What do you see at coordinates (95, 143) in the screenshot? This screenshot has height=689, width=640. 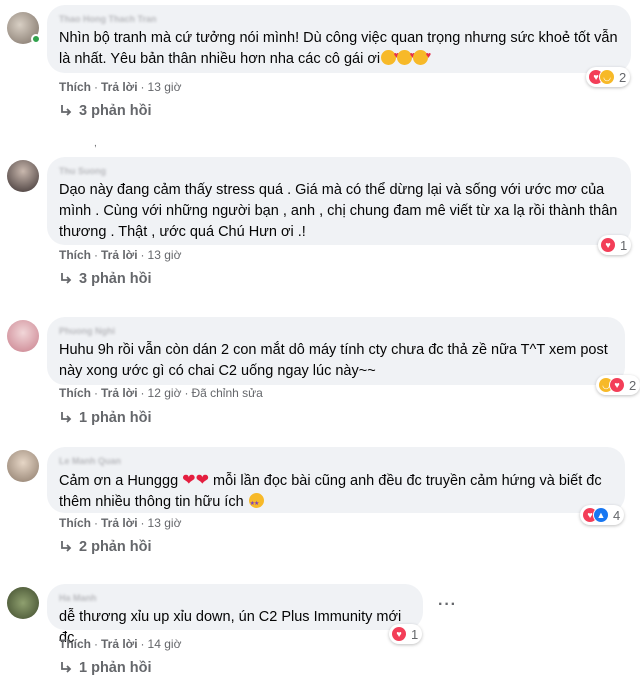 I see `stray-mark: ,` at bounding box center [95, 143].